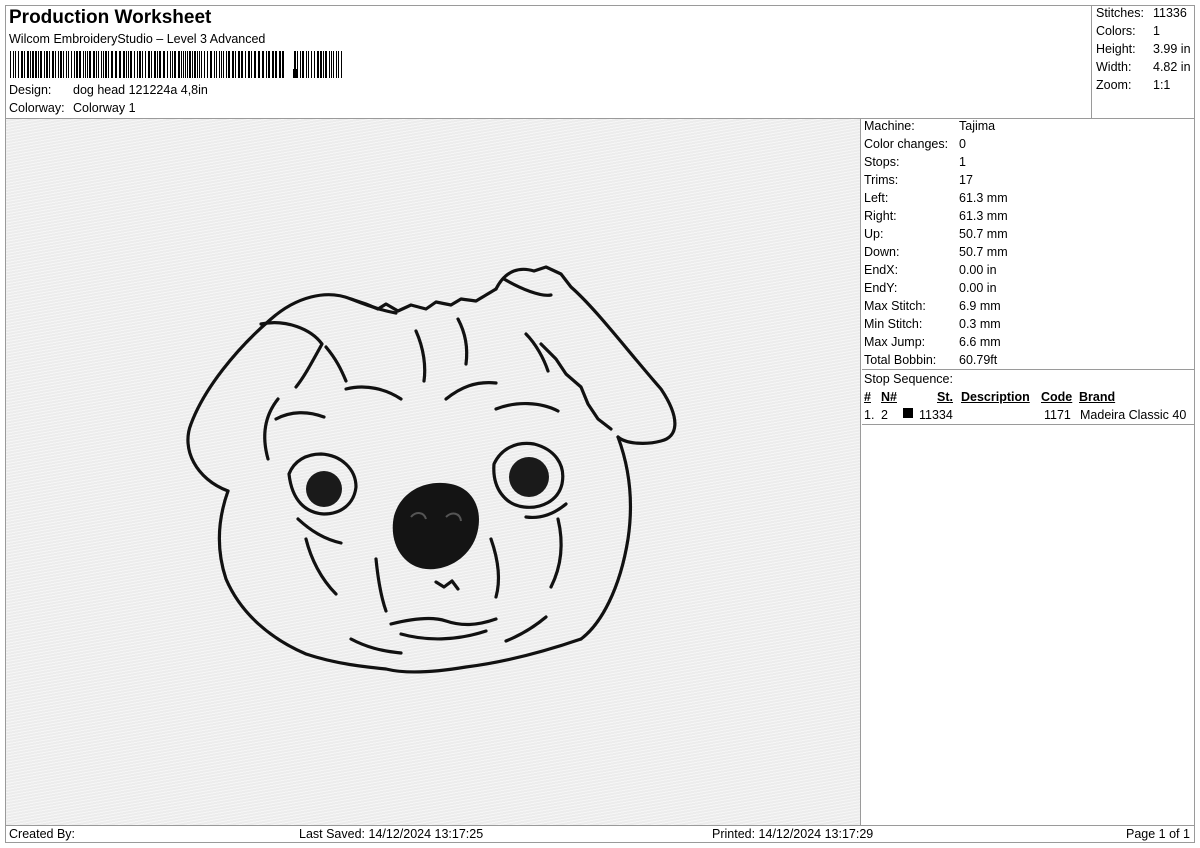  What do you see at coordinates (882, 162) in the screenshot?
I see `machine-info-label: Stops:` at bounding box center [882, 162].